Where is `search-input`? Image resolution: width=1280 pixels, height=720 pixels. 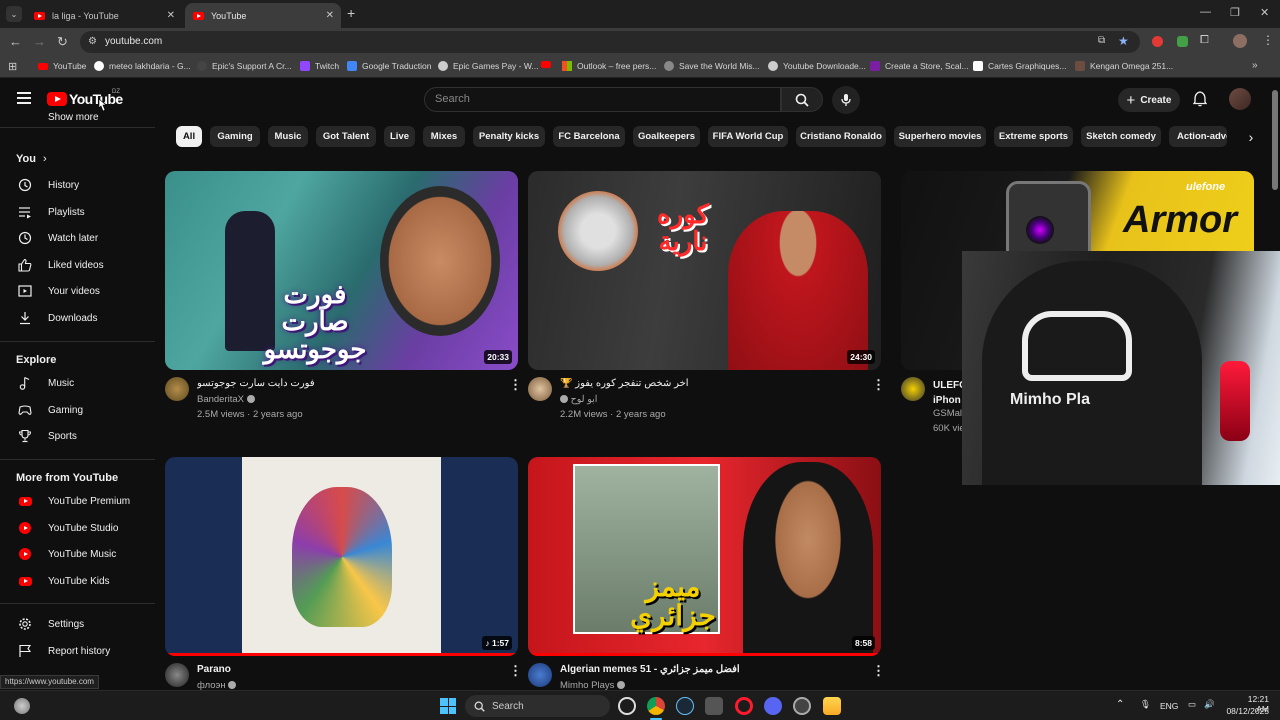 search-input is located at coordinates (600, 99).